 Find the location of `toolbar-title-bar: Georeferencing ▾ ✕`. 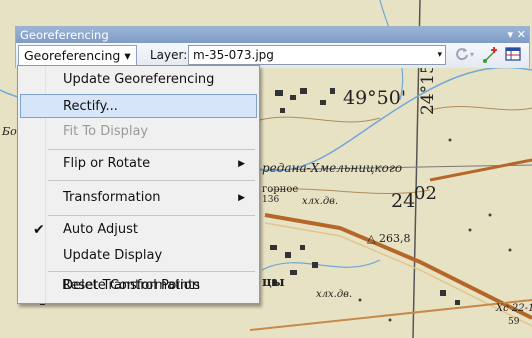

toolbar-title-bar: Georeferencing ▾ ✕ is located at coordinates (272, 35).